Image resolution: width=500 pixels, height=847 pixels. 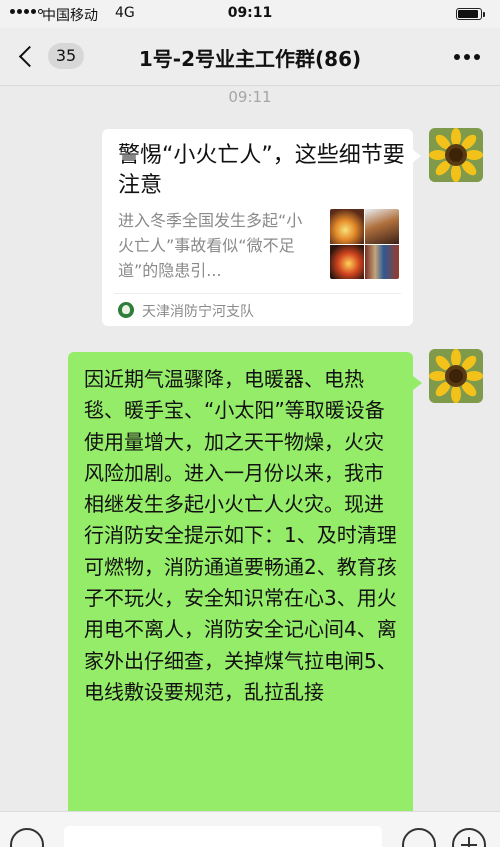 What do you see at coordinates (27, 837) in the screenshot?
I see `voice-input-button` at bounding box center [27, 837].